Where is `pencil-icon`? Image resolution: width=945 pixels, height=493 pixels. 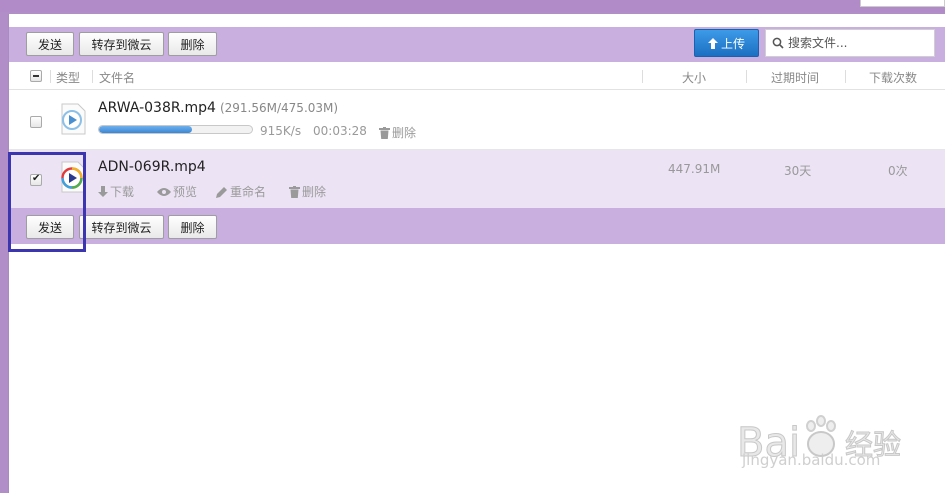 pencil-icon is located at coordinates (221, 192).